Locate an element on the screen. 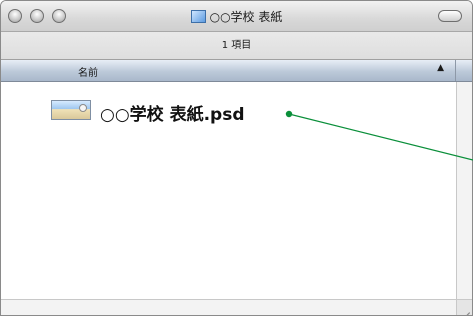 The height and width of the screenshot is (316, 473). folder-icon is located at coordinates (198, 16).